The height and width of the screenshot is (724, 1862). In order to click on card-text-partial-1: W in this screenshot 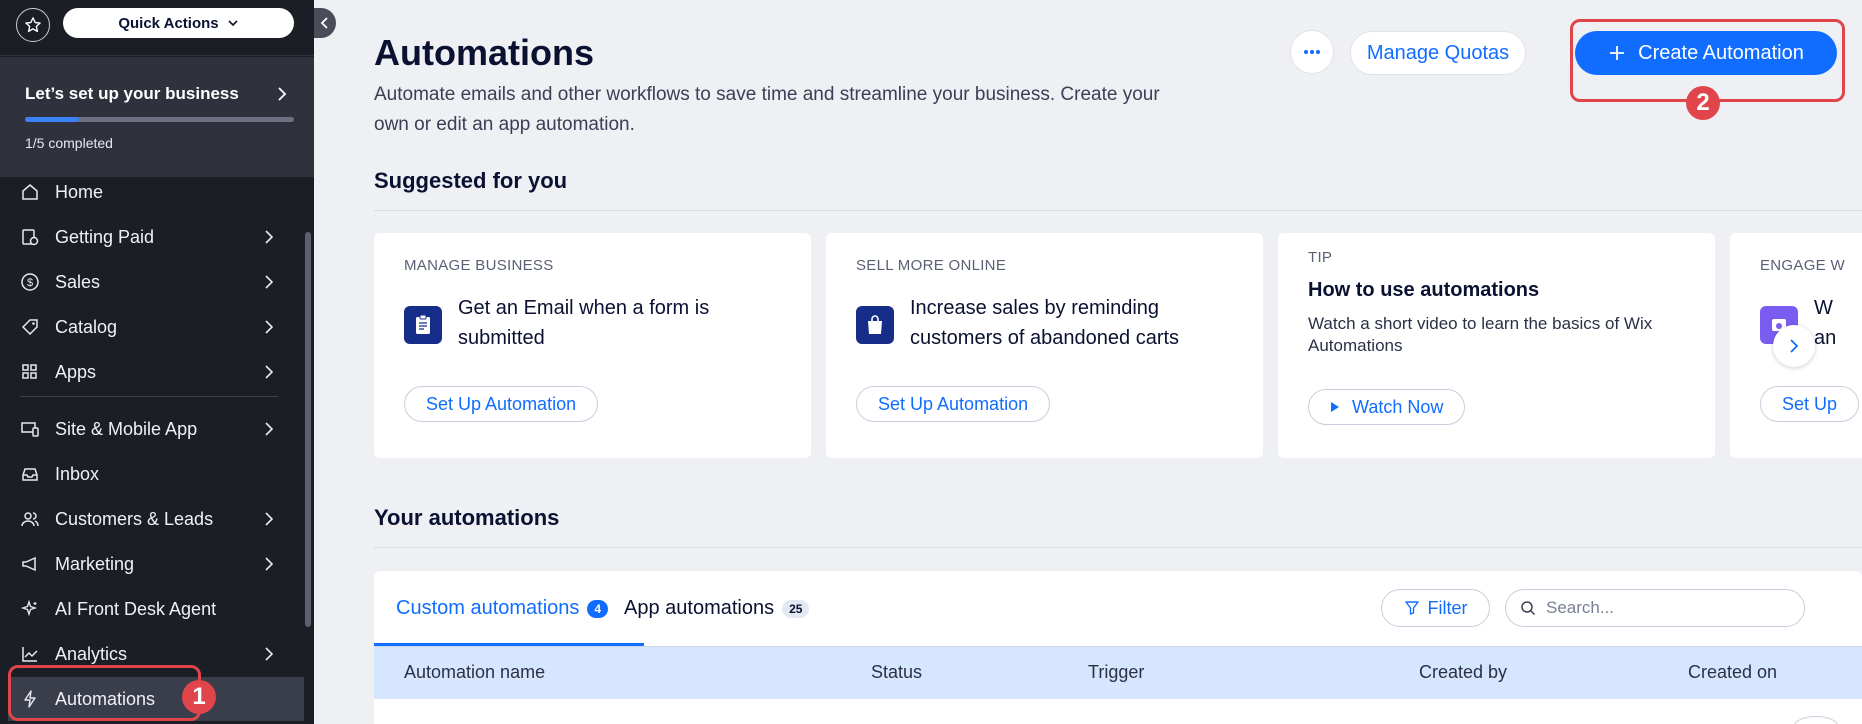, I will do `click(1823, 308)`.